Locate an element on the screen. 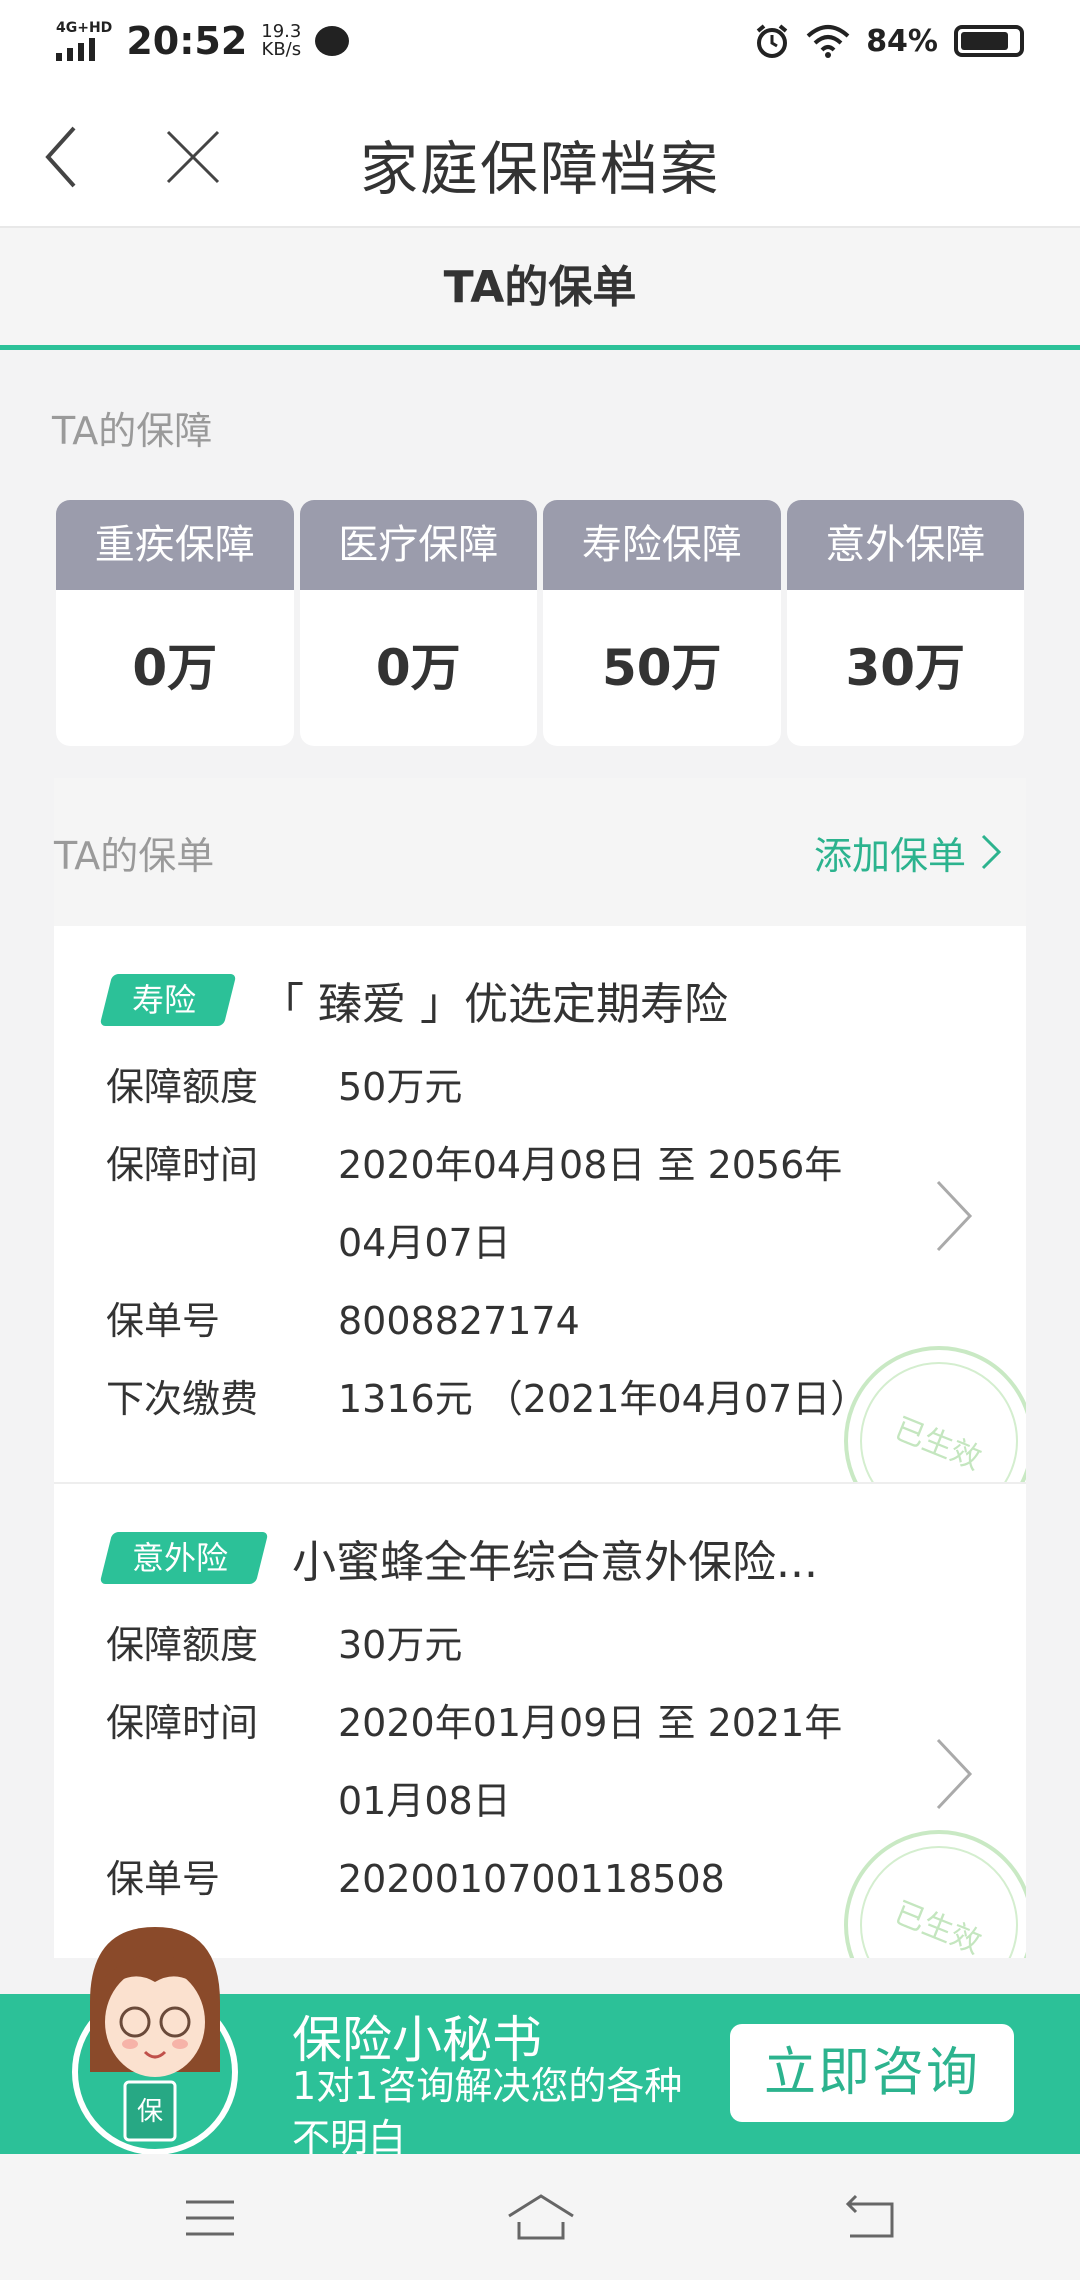 The width and height of the screenshot is (1080, 2280). home-icon is located at coordinates (541, 2218).